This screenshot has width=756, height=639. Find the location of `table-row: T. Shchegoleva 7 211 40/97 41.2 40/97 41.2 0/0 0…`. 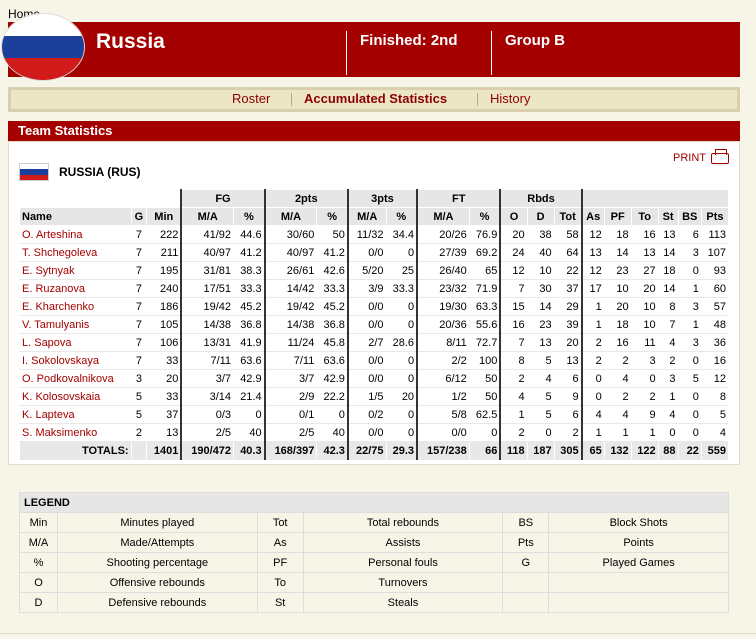

table-row: T. Shchegoleva 7 211 40/97 41.2 40/97 41.2 0/0 0… is located at coordinates (374, 252).